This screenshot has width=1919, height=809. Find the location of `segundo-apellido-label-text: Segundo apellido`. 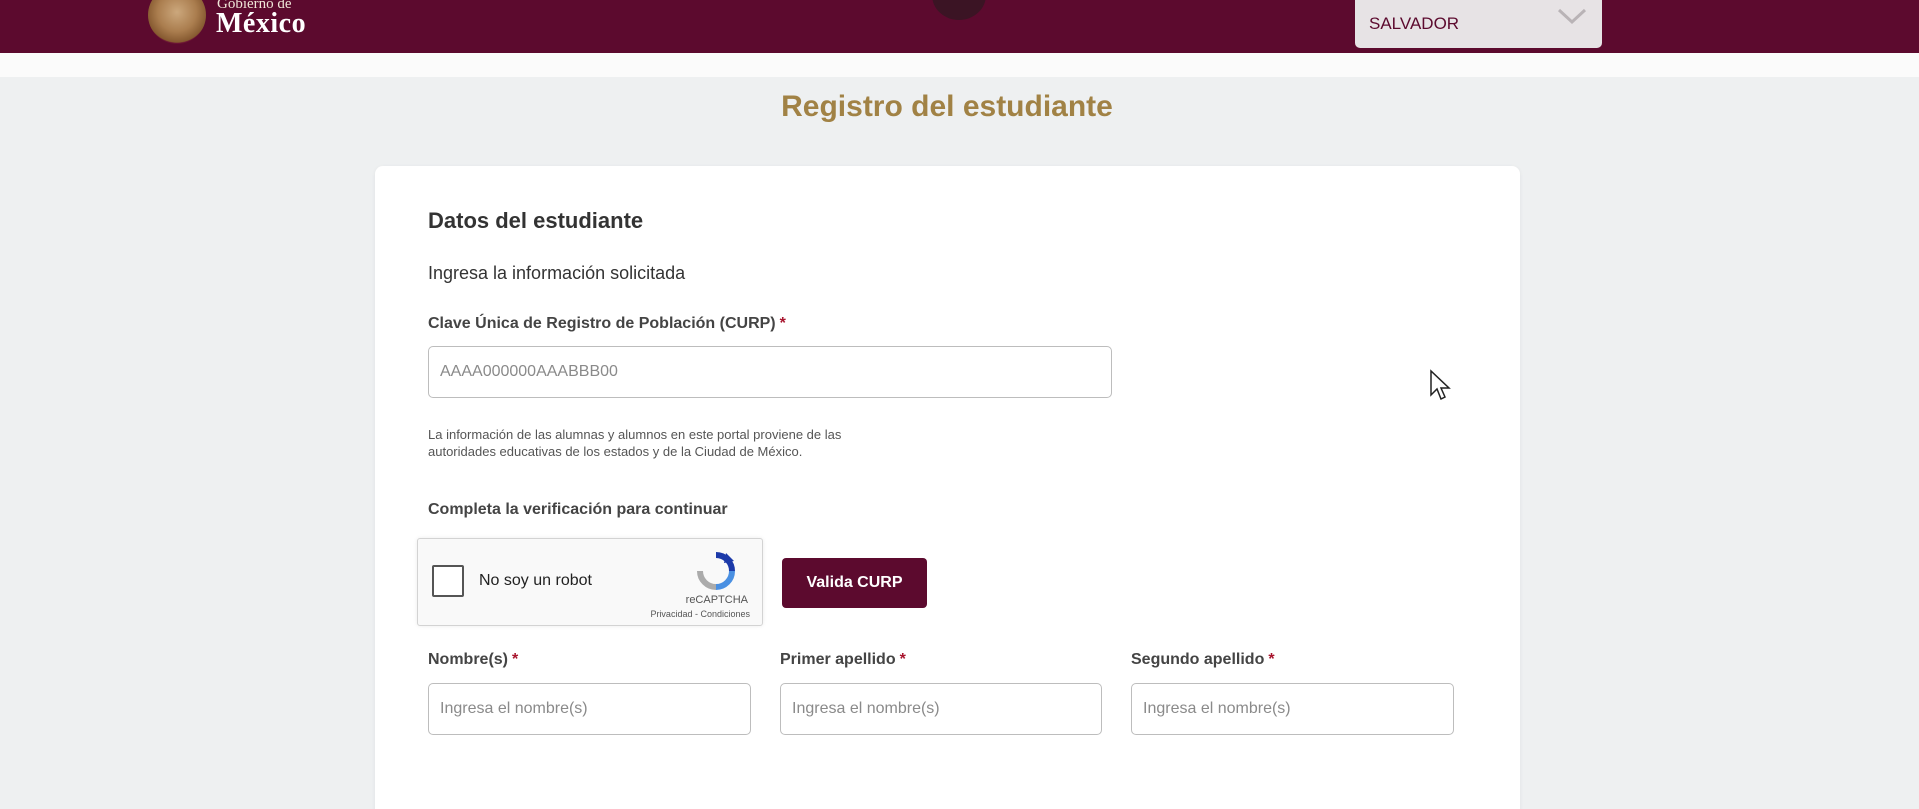

segundo-apellido-label-text: Segundo apellido is located at coordinates (1198, 659).